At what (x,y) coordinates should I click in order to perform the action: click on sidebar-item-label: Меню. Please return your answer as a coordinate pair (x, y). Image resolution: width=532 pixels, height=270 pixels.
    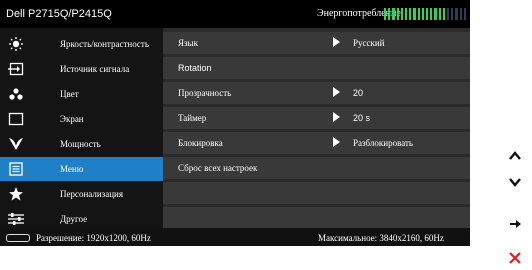
    Looking at the image, I should click on (72, 169).